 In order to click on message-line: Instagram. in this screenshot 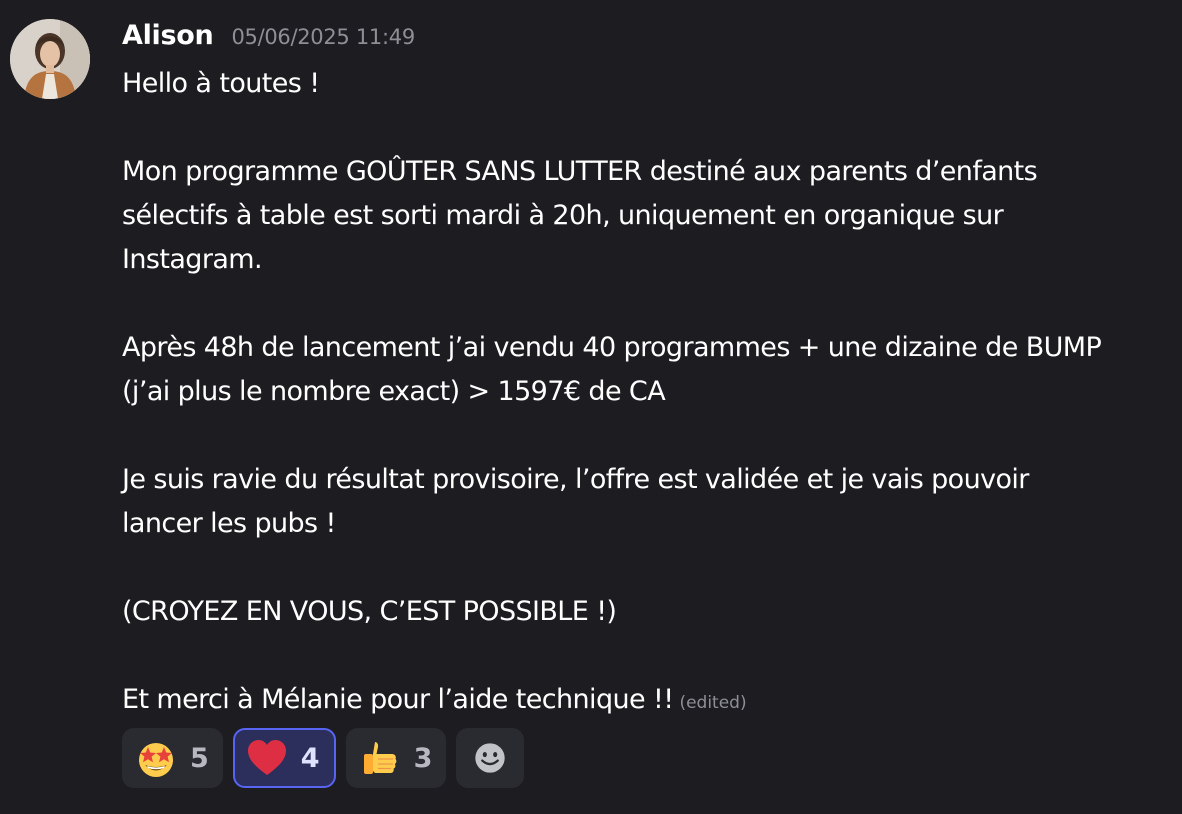, I will do `click(192, 259)`.